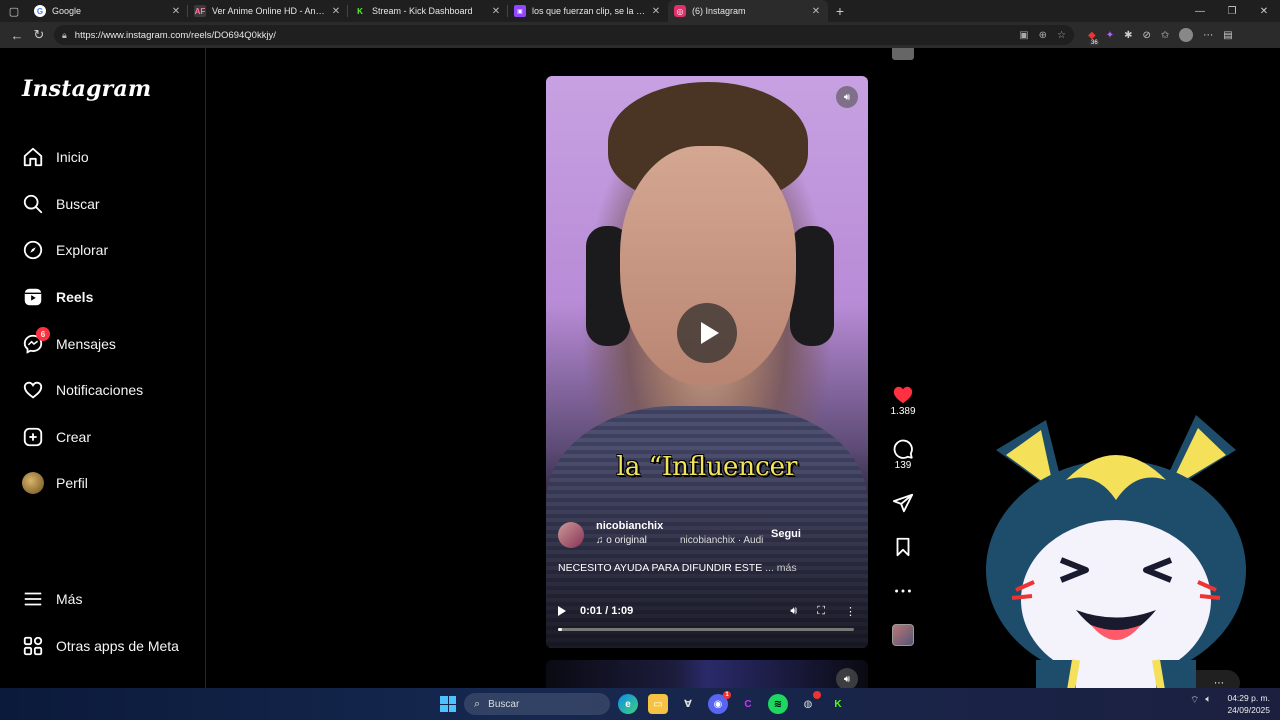  What do you see at coordinates (606, 611) in the screenshot?
I see `time-display: 0:01 / 1:09` at bounding box center [606, 611].